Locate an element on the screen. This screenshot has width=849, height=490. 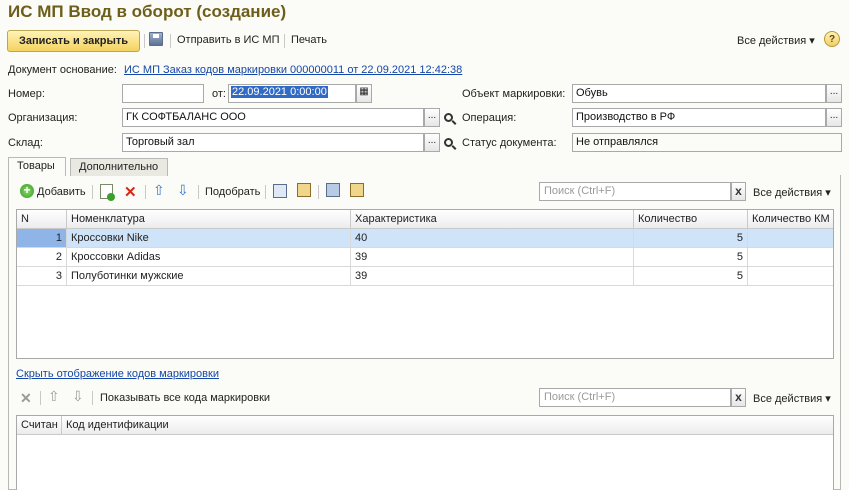
warehouse-field: Торговый зал is located at coordinates (273, 142).